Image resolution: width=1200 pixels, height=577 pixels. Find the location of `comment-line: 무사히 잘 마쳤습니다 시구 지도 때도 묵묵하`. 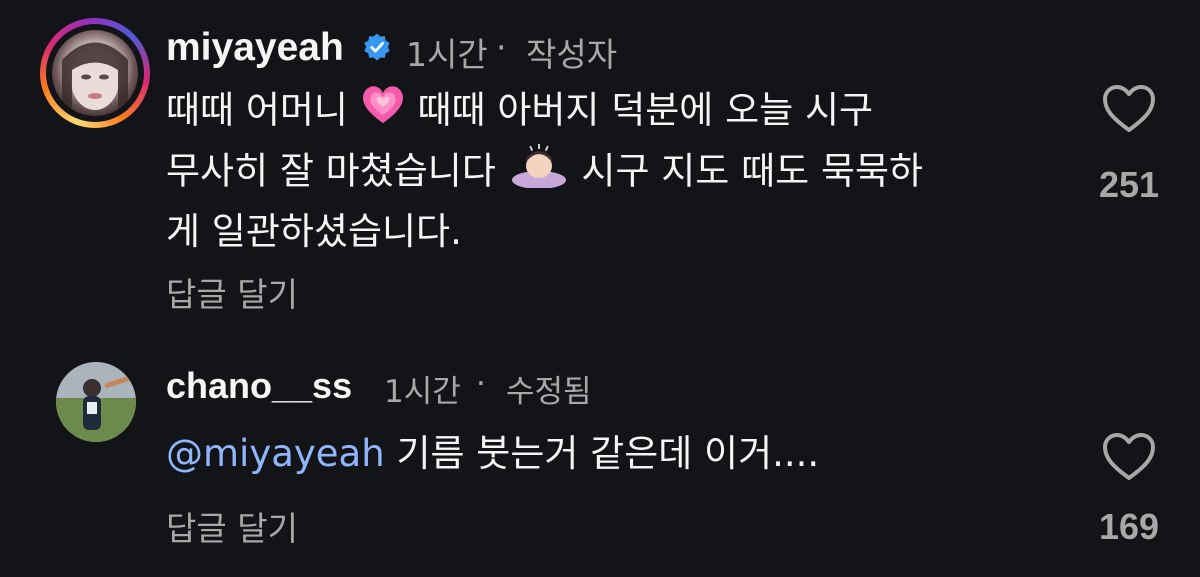

comment-line: 무사히 잘 마쳤습니다 시구 지도 때도 묵묵하 is located at coordinates (544, 173).